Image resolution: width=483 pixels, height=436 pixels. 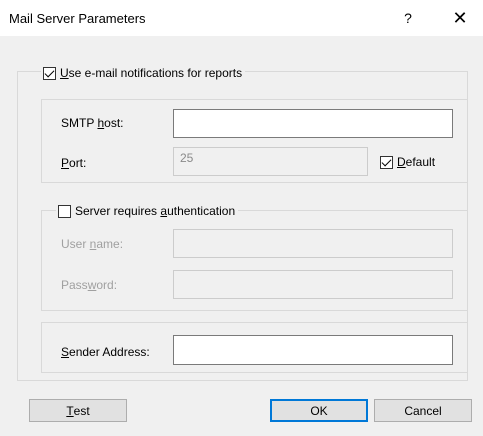 I want to click on username-input, so click(x=313, y=243).